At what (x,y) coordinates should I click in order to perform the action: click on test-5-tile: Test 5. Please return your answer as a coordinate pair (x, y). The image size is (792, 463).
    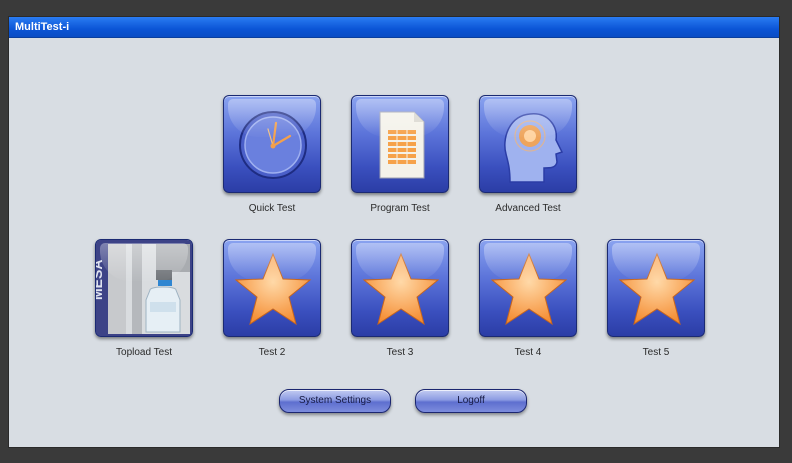
    Looking at the image, I should click on (656, 299).